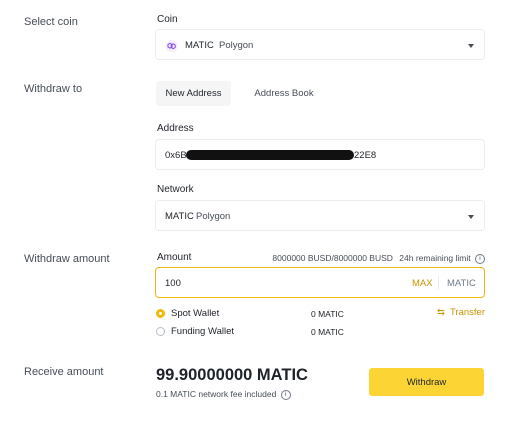  Describe the element at coordinates (438, 282) in the screenshot. I see `divider` at that location.